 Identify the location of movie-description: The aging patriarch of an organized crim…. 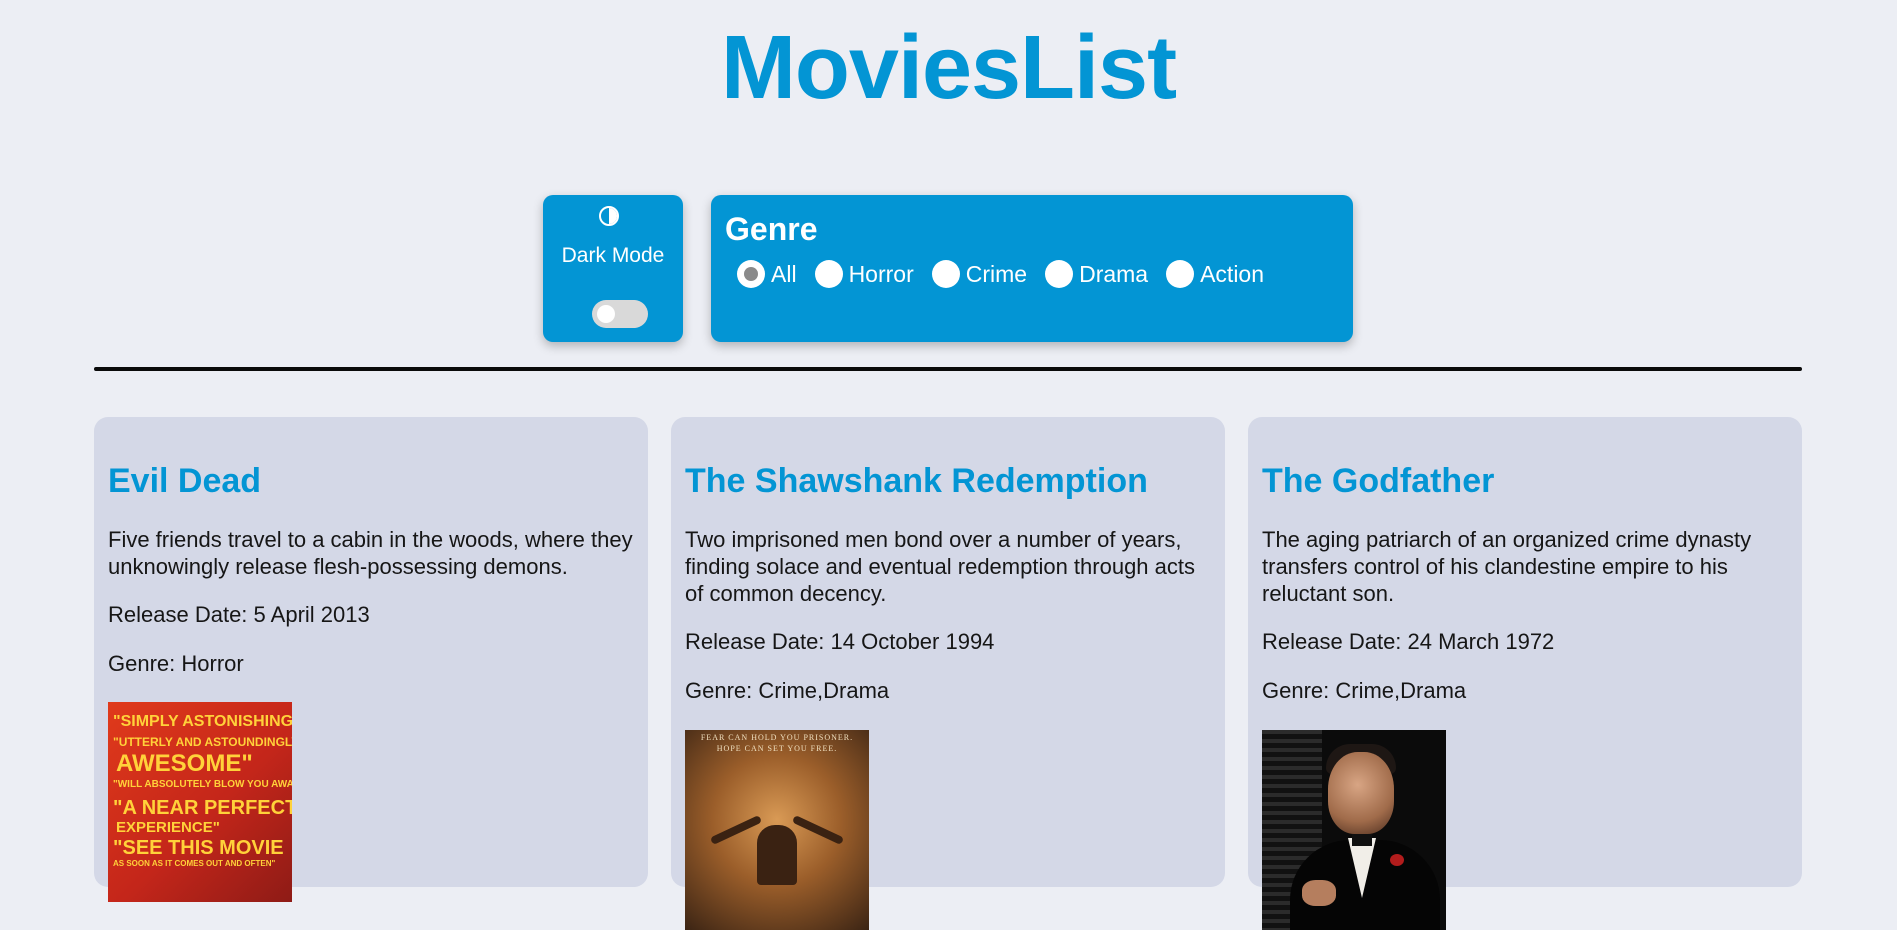
(1507, 566).